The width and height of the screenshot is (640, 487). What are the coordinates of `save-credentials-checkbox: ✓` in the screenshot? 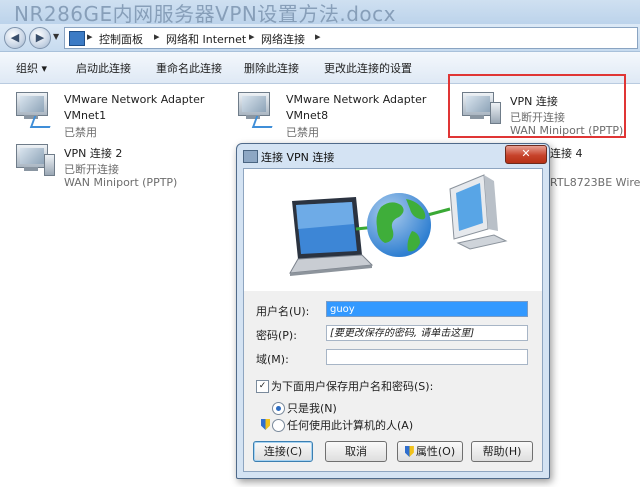 It's located at (262, 386).